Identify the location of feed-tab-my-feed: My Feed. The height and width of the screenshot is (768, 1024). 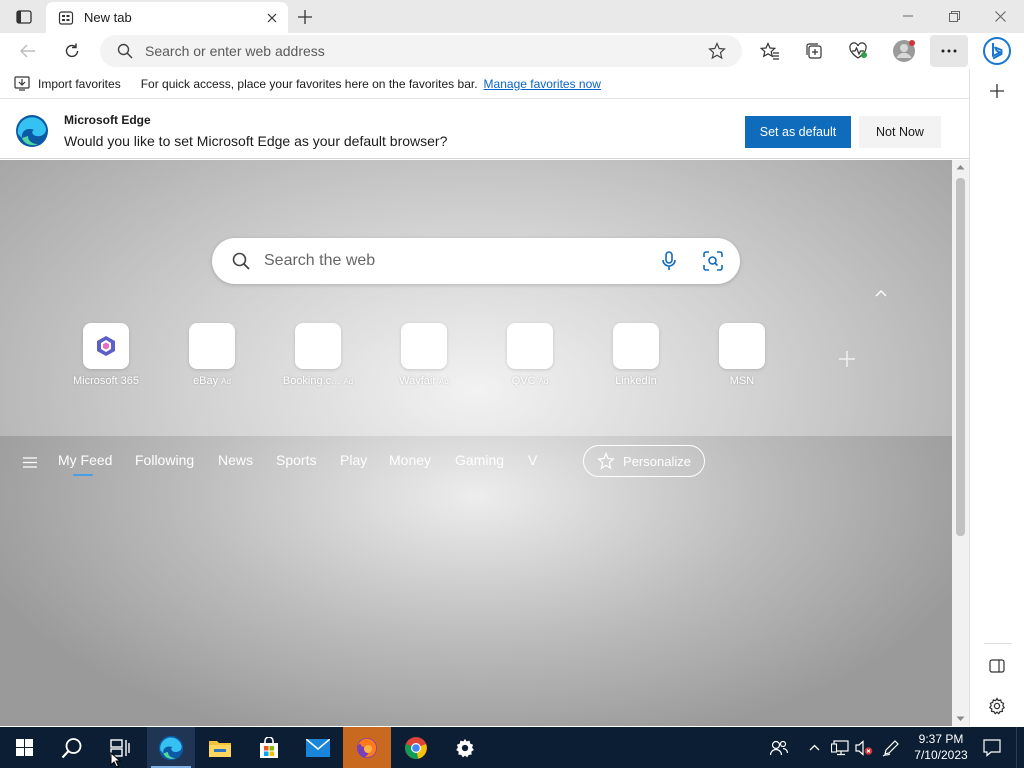
(85, 460).